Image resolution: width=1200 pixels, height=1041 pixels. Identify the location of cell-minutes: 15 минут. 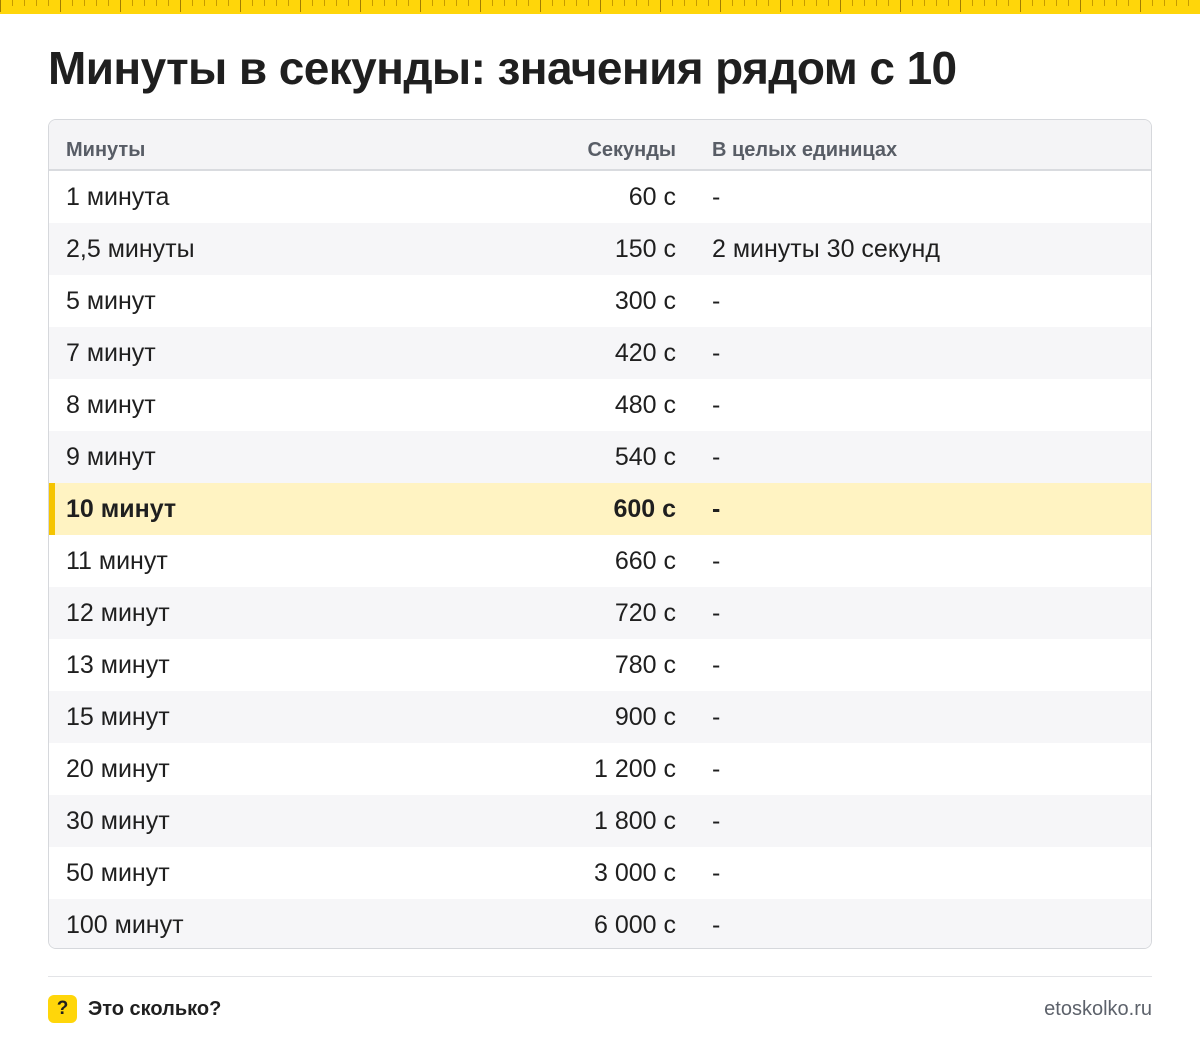
(118, 716).